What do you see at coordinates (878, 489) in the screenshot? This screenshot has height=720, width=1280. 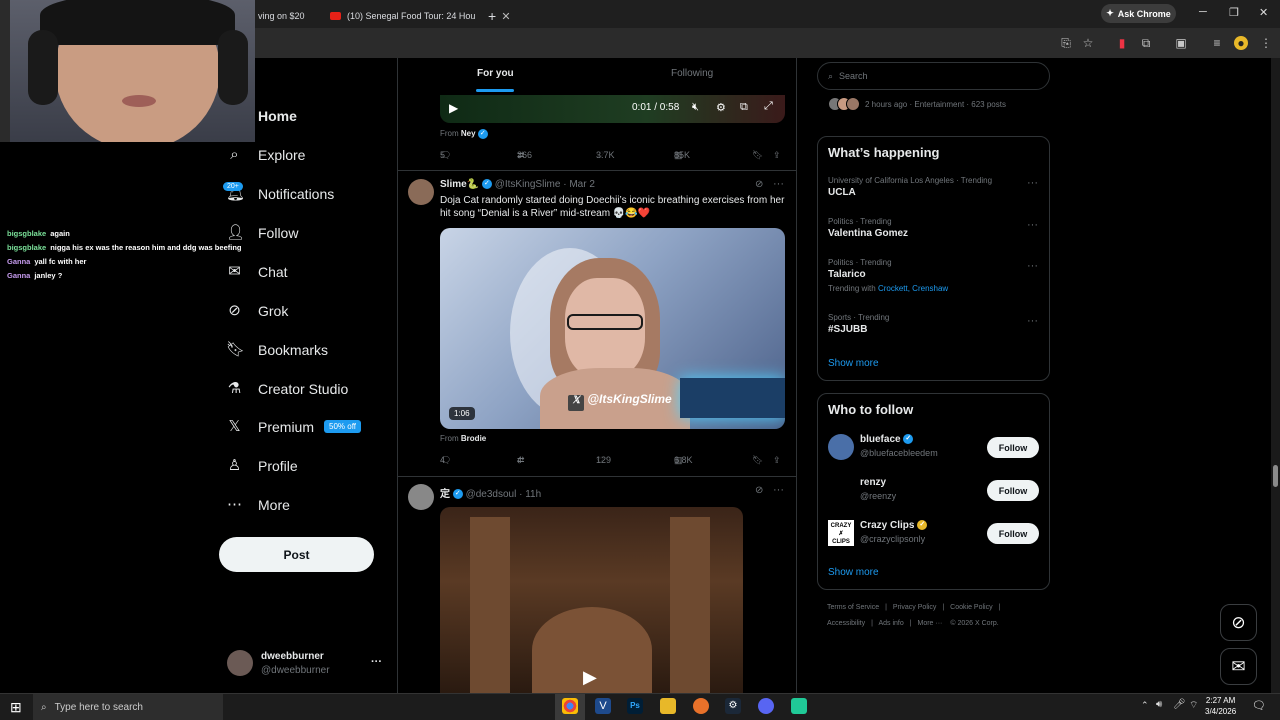 I see `who-item: renzy @reenzy` at bounding box center [878, 489].